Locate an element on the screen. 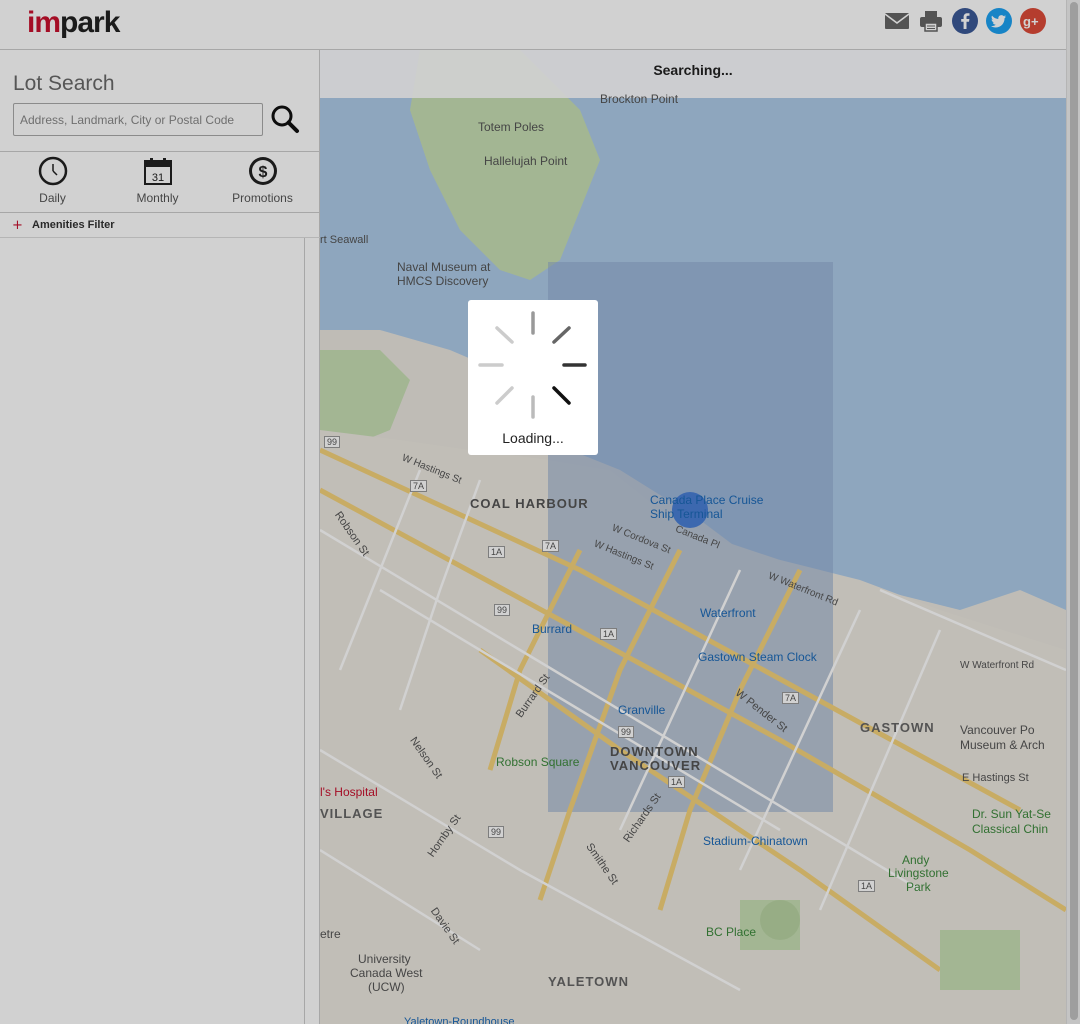 The height and width of the screenshot is (1024, 1080). spinner-icon is located at coordinates (532, 365).